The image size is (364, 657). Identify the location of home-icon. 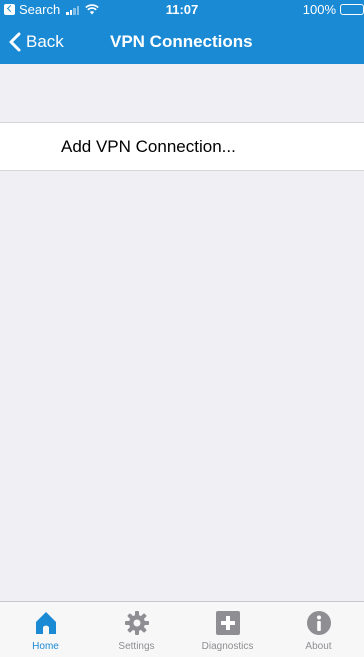
(45, 623).